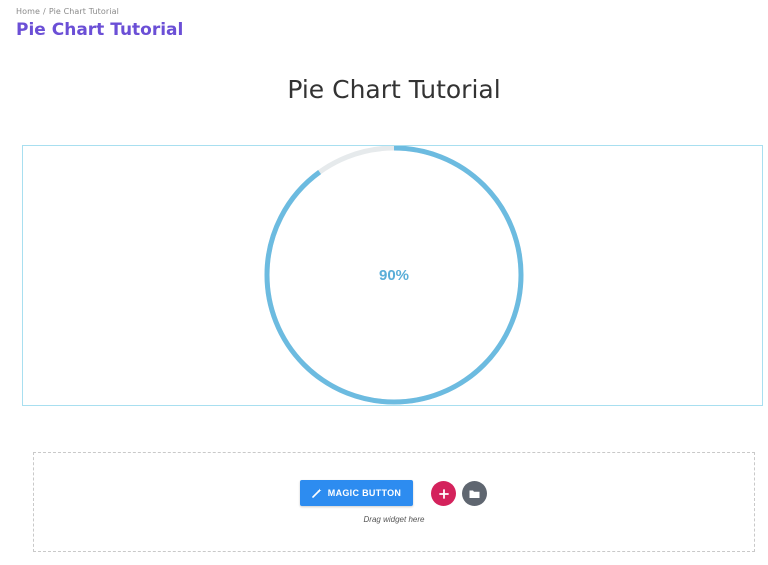 The height and width of the screenshot is (565, 768). What do you see at coordinates (364, 493) in the screenshot?
I see `magic-button-label: MAGIC BUTTON` at bounding box center [364, 493].